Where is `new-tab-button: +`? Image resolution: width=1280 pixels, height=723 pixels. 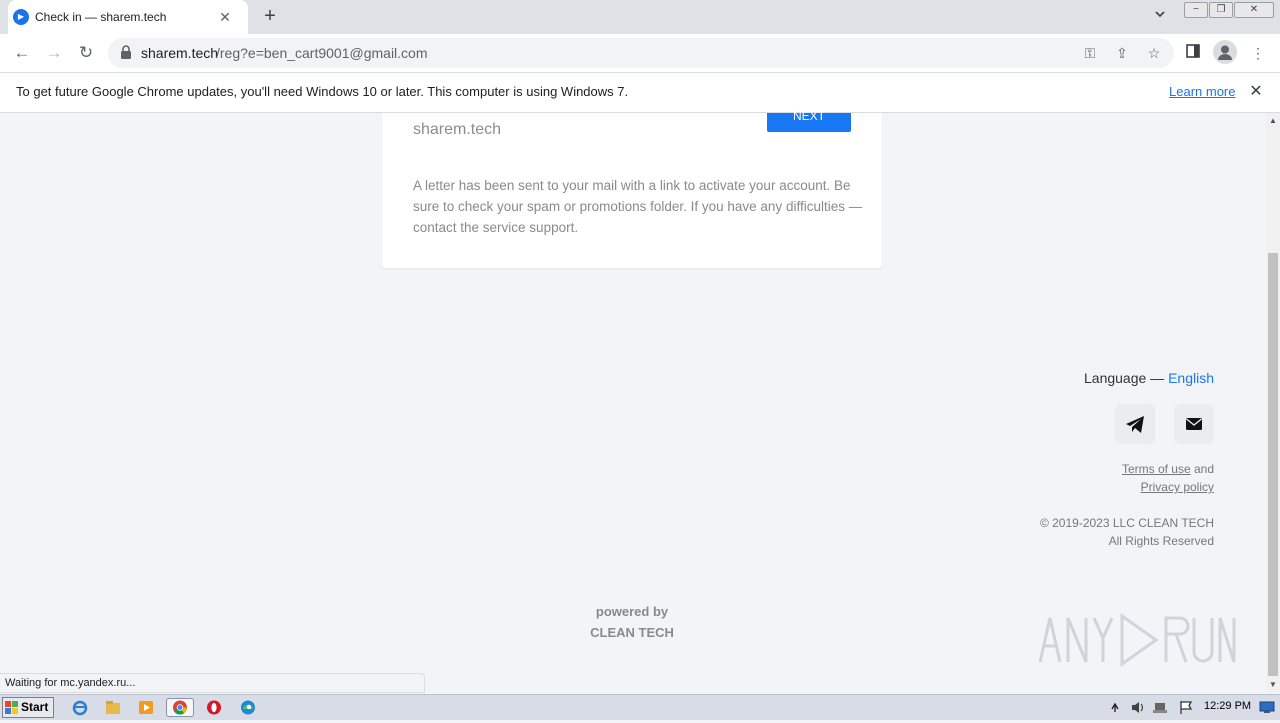
new-tab-button: + is located at coordinates (270, 17).